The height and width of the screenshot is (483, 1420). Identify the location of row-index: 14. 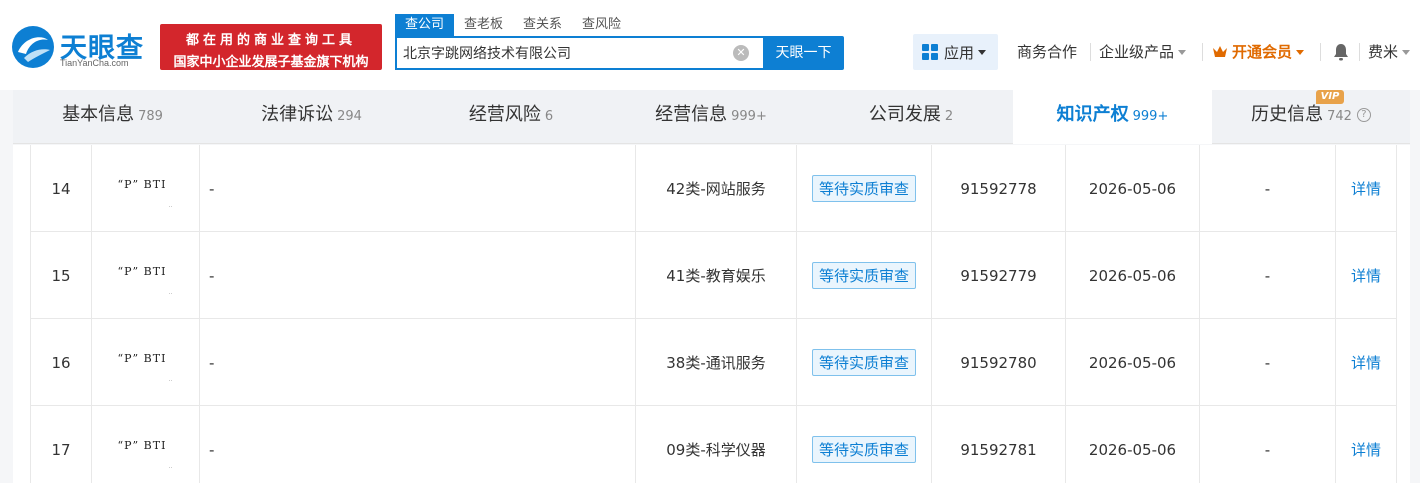
(60, 188).